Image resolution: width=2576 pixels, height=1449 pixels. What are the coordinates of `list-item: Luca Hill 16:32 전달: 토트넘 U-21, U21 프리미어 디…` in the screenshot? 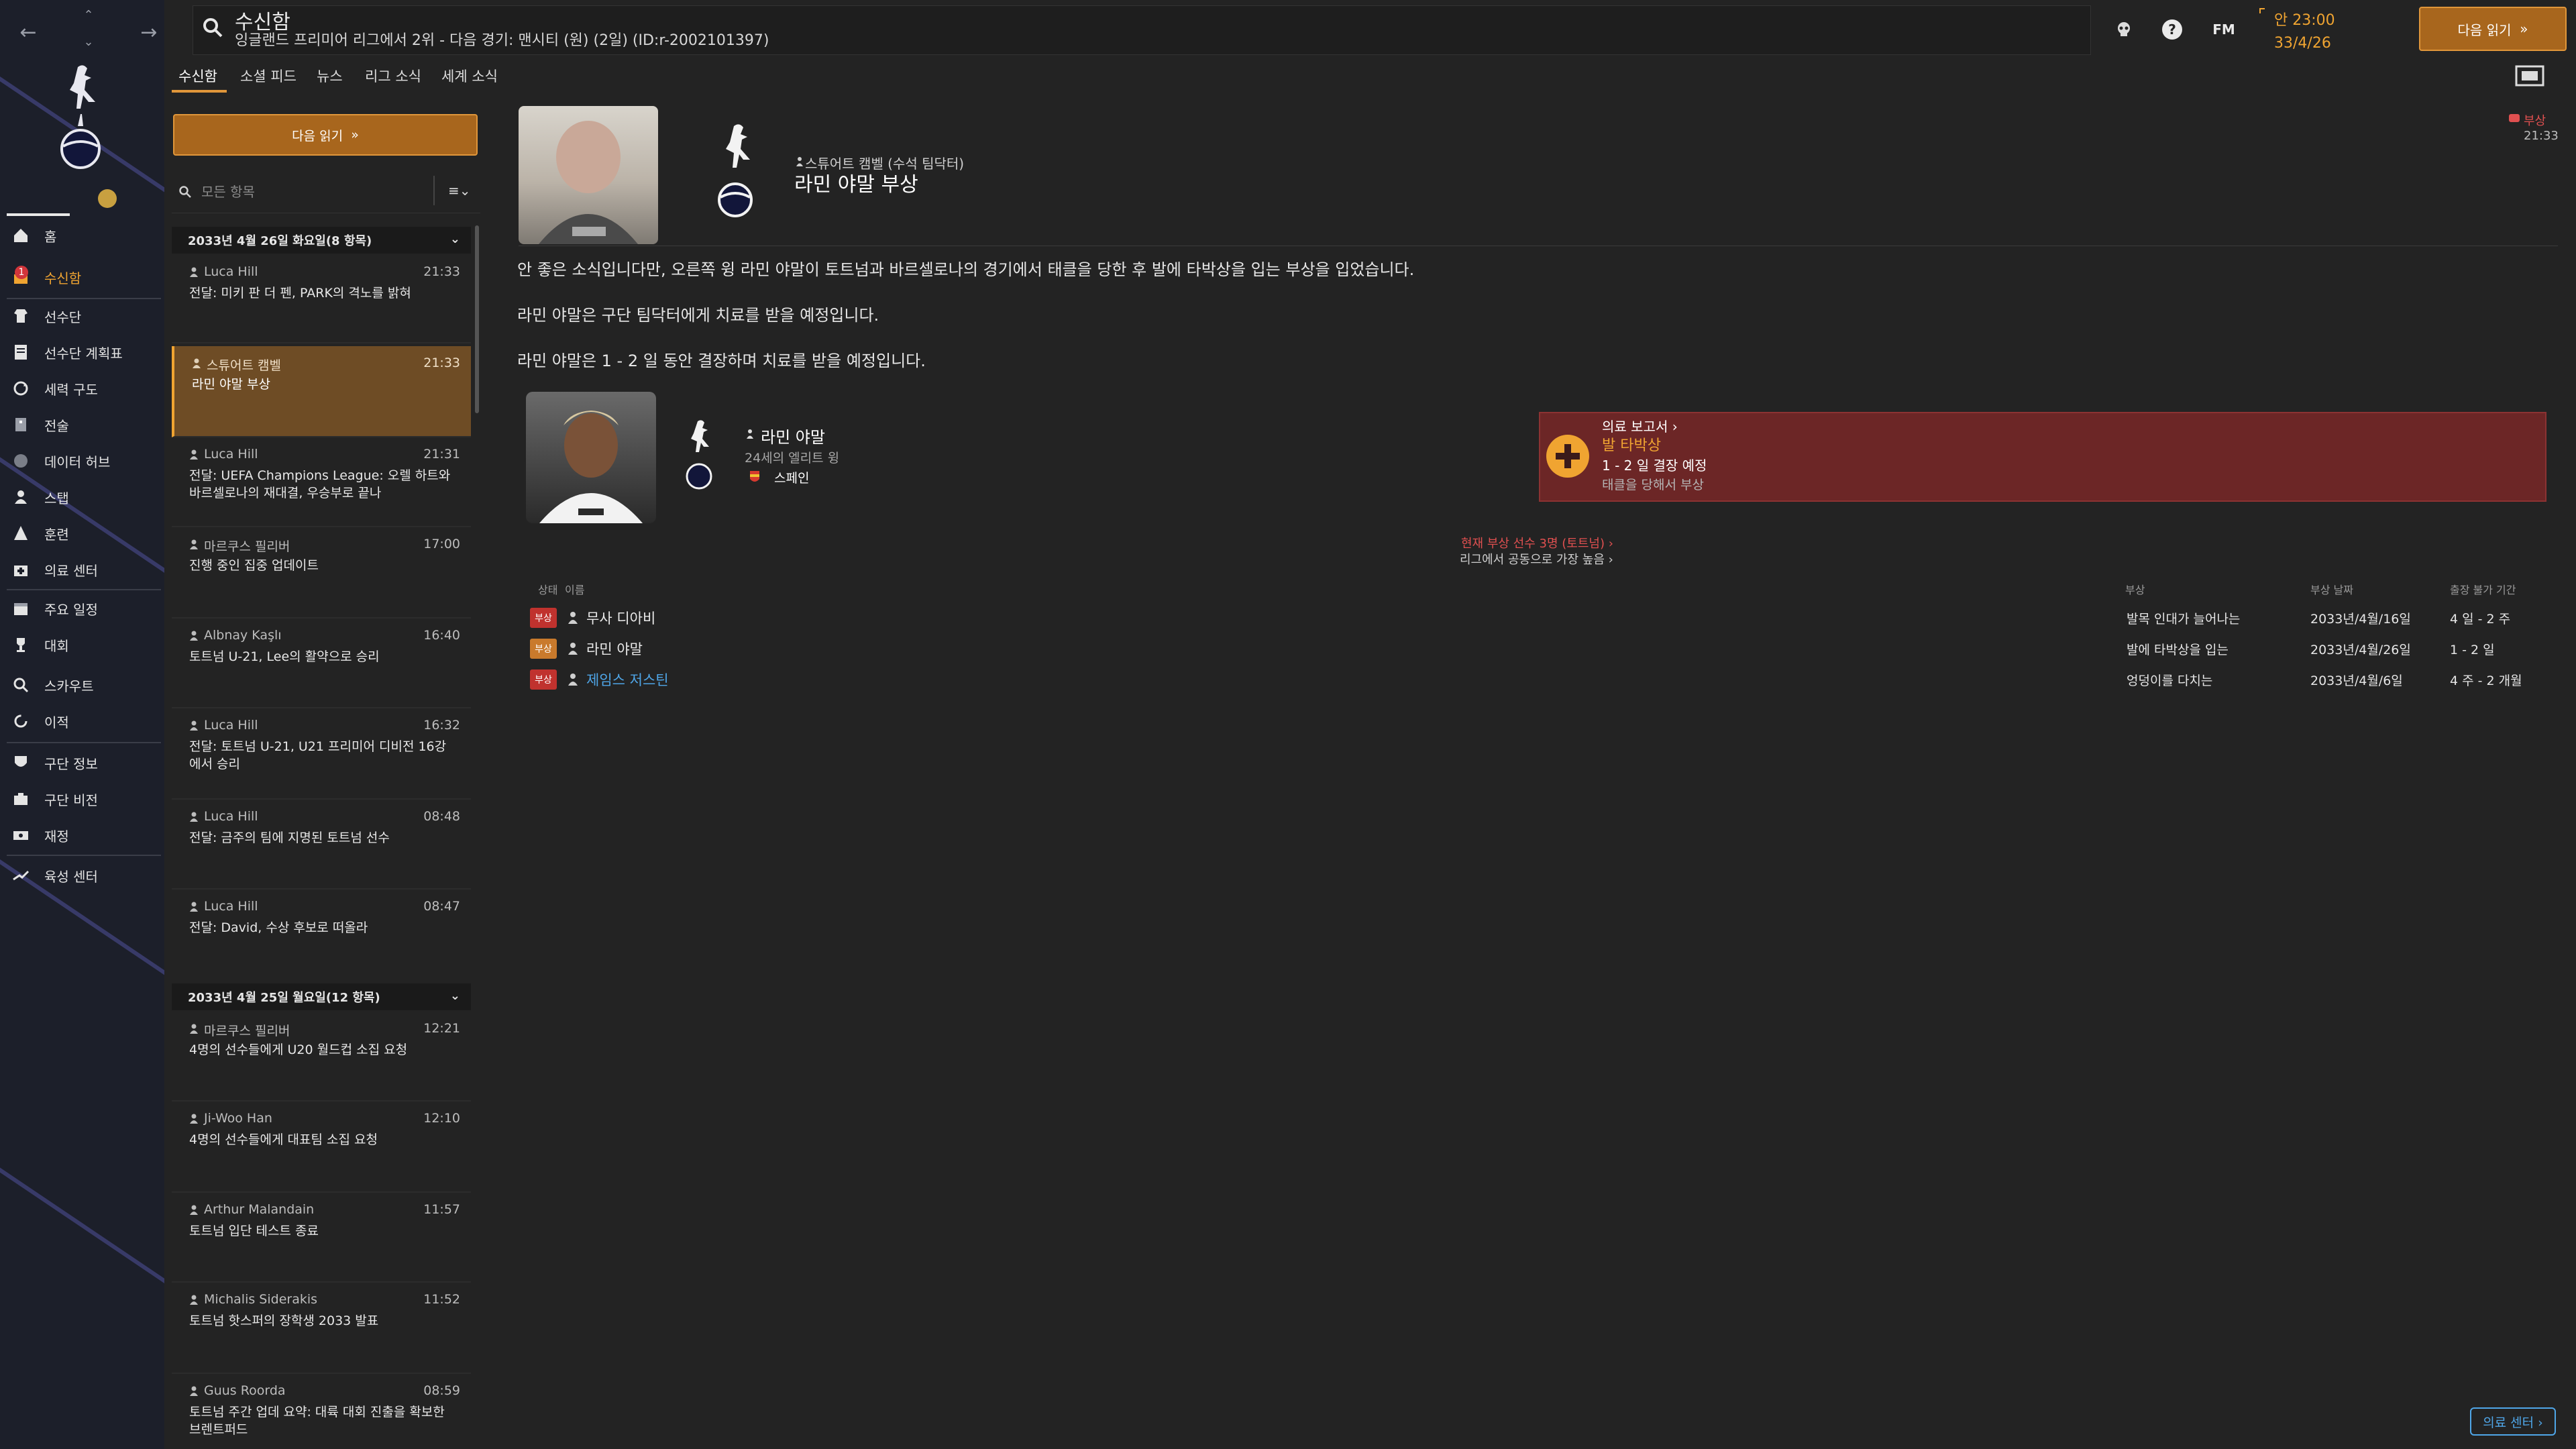 It's located at (321, 754).